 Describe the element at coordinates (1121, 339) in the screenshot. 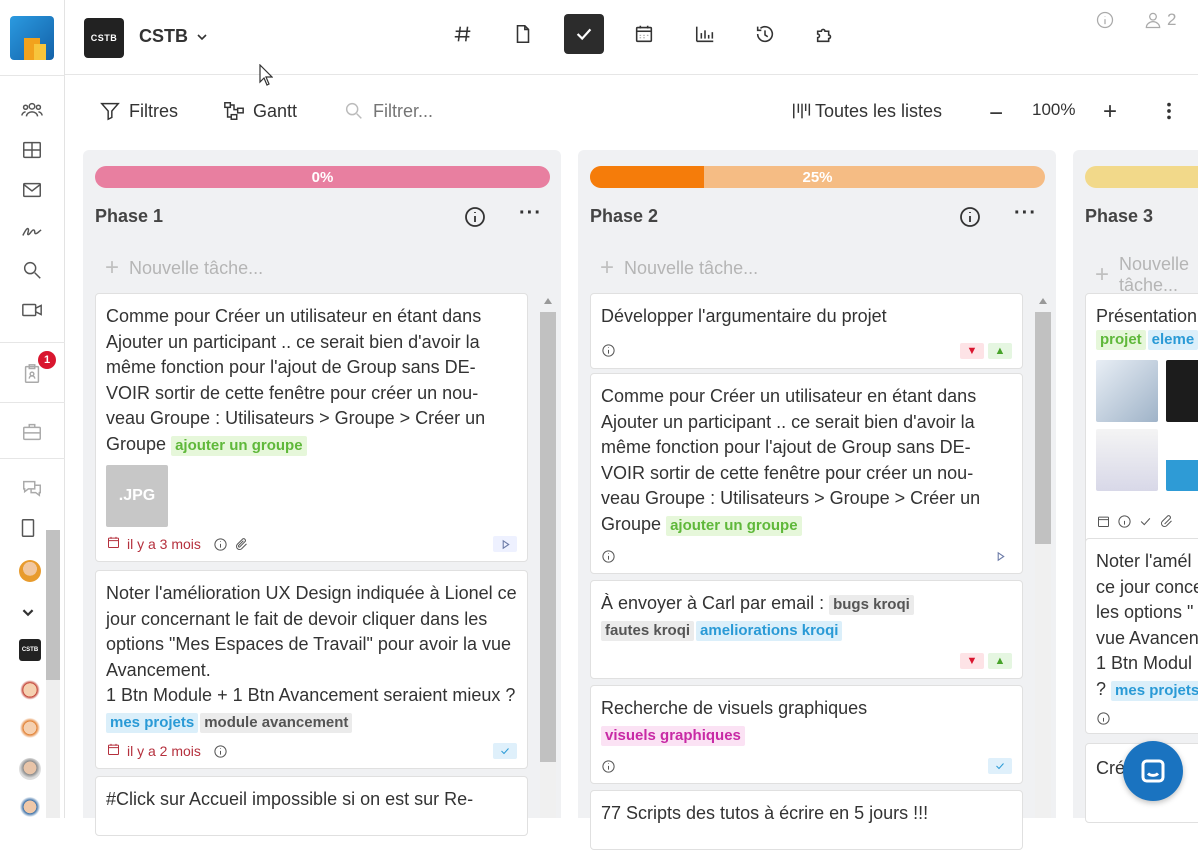

I see `card-tag: projet` at that location.